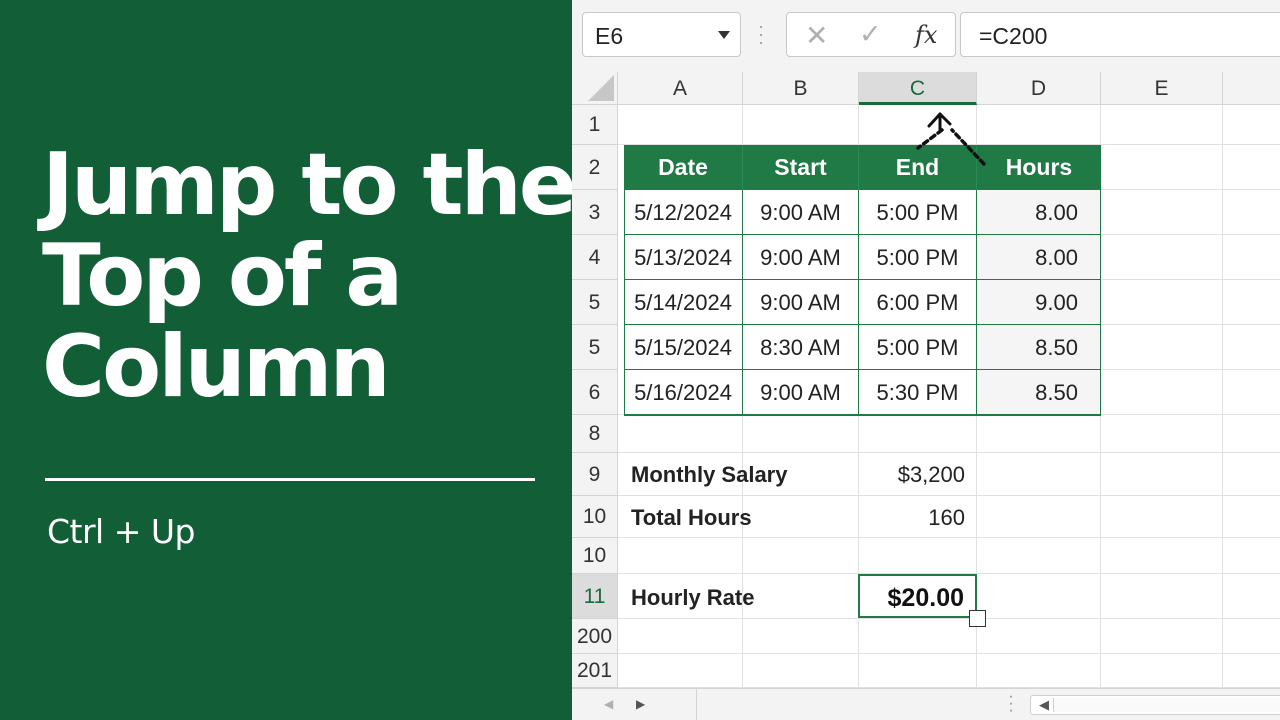 This screenshot has width=1280, height=720. I want to click on column-header-a: A, so click(680, 88).